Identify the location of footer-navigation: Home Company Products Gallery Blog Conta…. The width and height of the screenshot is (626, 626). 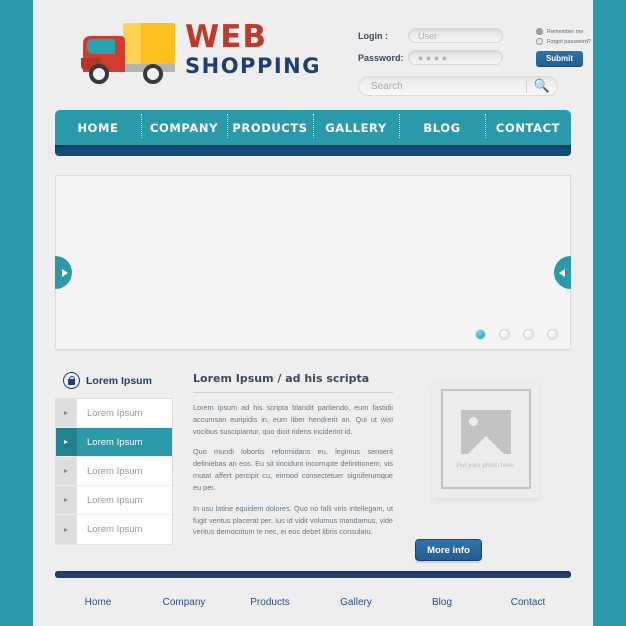
(313, 602).